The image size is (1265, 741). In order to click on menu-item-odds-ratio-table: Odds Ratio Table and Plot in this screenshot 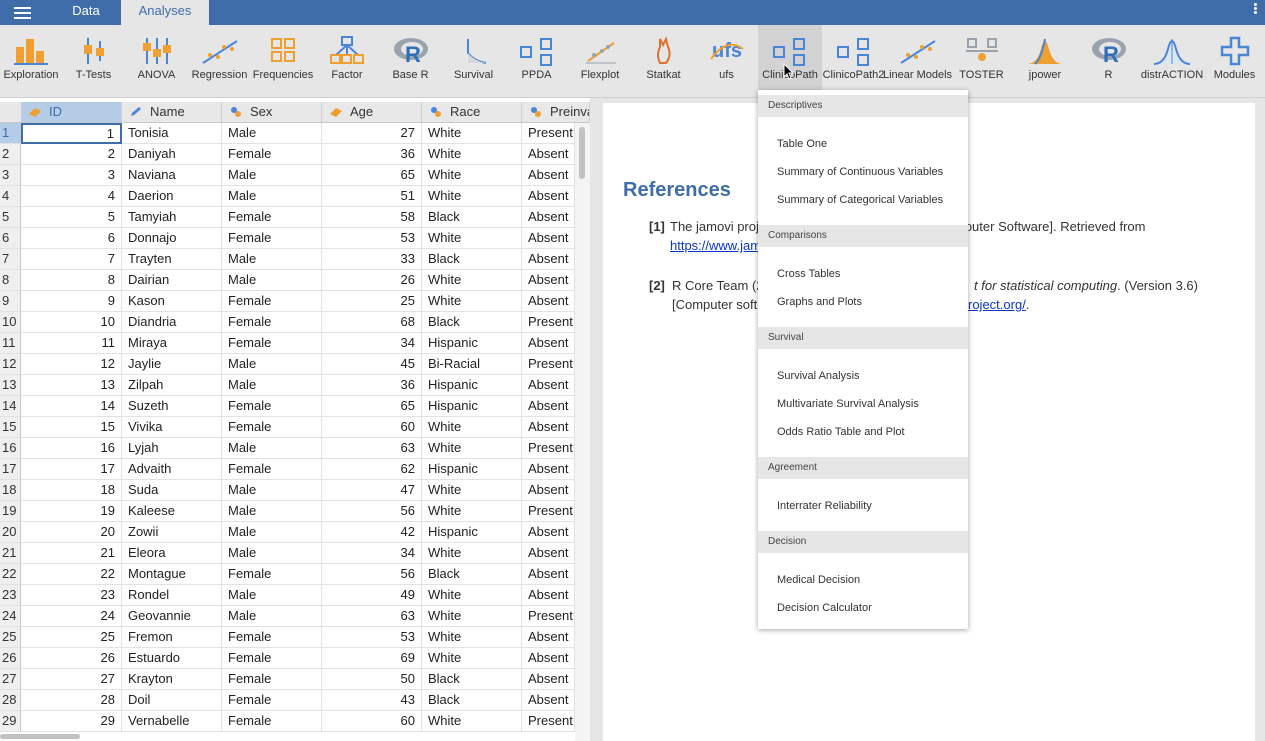, I will do `click(841, 432)`.